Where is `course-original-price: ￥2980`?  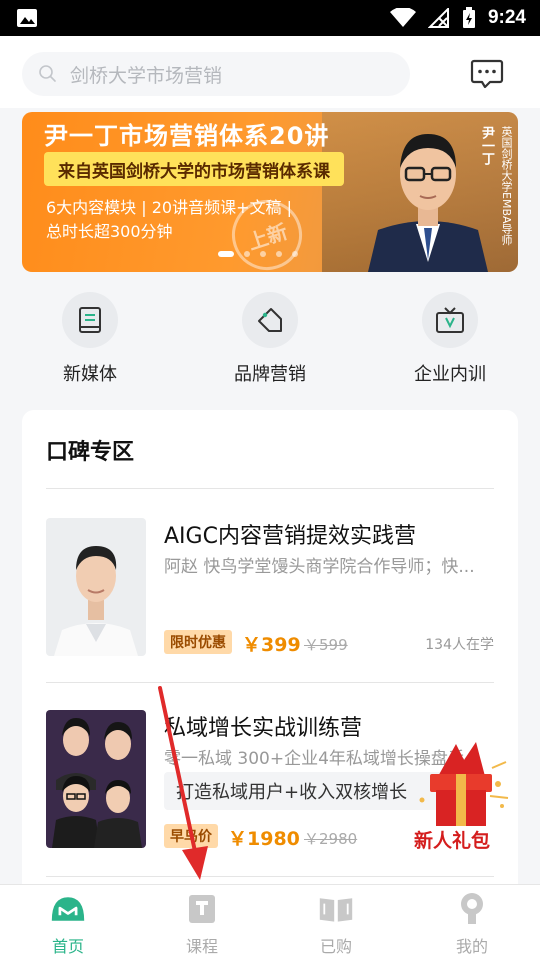
course-original-price: ￥2980 is located at coordinates (331, 839).